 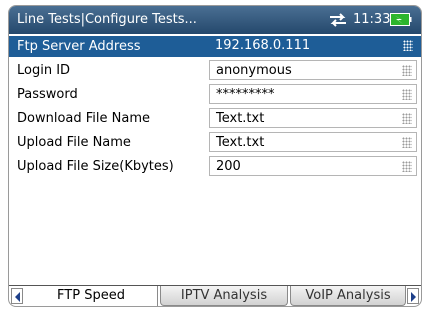 I want to click on tab-bar: FTP Speed IPTV Analysis VoIP Analysis, so click(x=215, y=295).